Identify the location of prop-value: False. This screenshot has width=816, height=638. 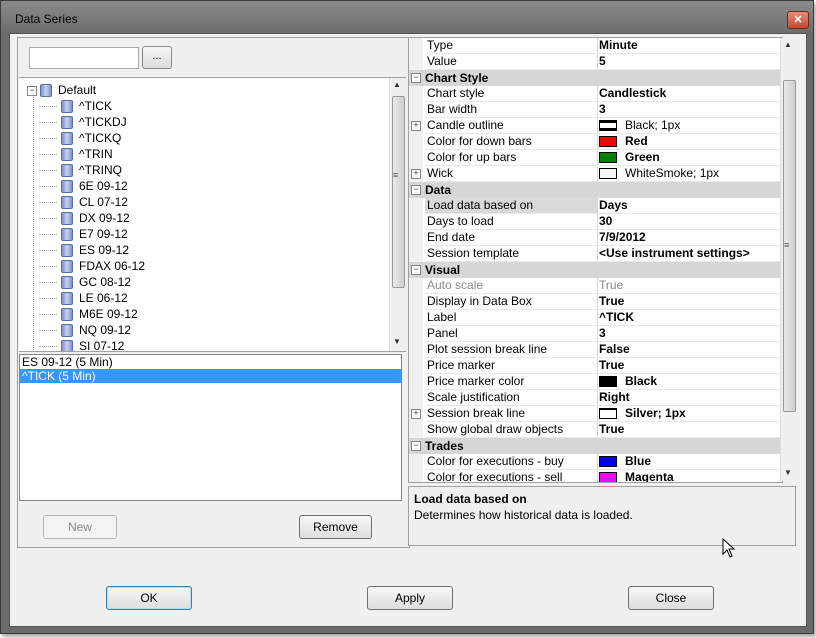
(689, 350).